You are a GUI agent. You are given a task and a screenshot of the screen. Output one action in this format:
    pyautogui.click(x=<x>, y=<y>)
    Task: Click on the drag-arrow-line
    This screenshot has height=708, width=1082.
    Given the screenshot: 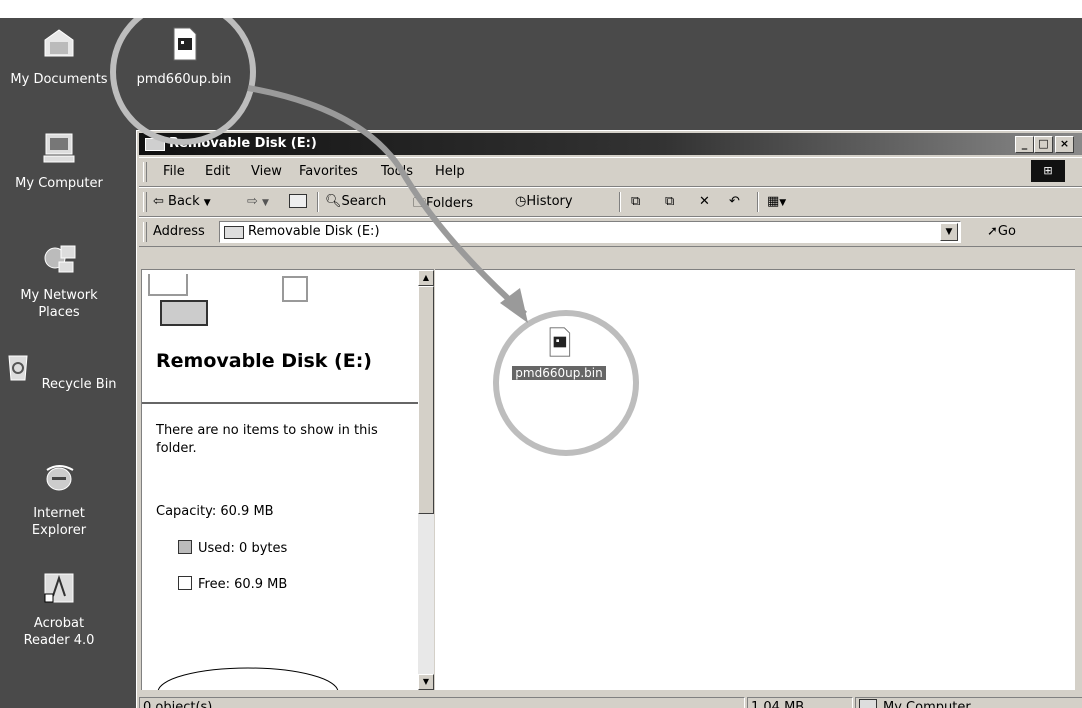 What is the action you would take?
    pyautogui.click(x=387, y=201)
    